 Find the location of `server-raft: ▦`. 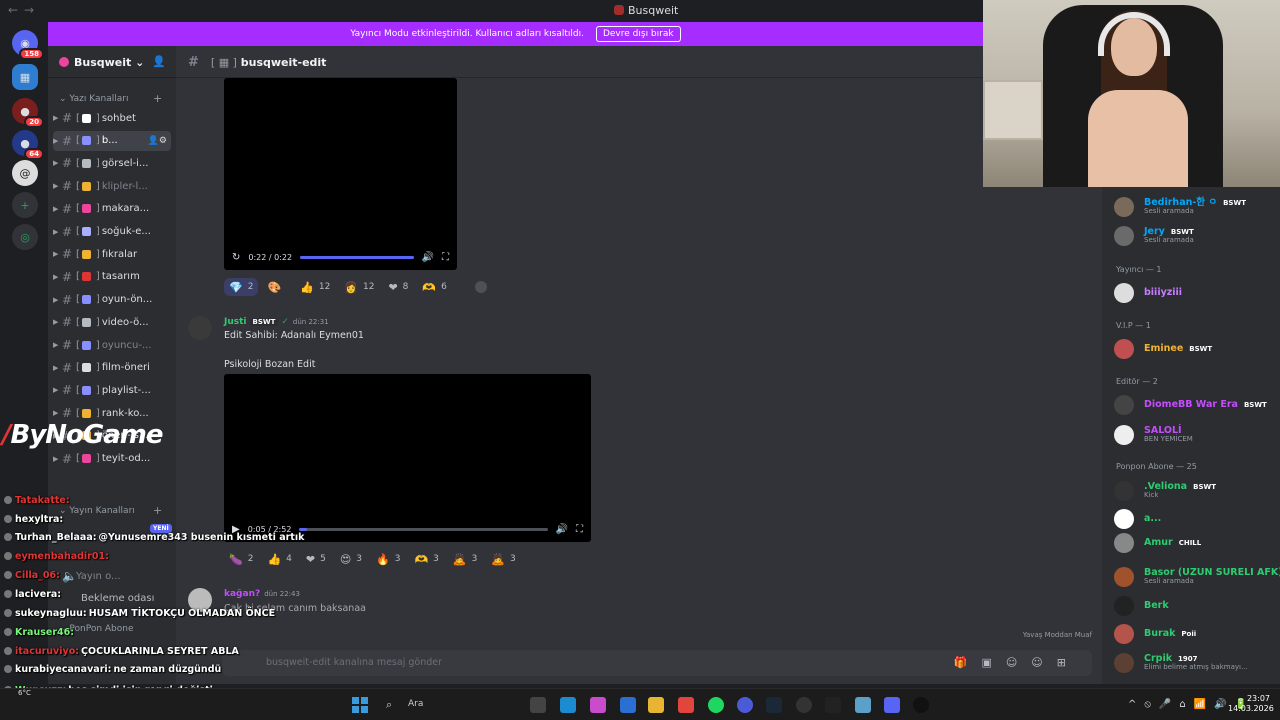

server-raft: ▦ is located at coordinates (25, 77).